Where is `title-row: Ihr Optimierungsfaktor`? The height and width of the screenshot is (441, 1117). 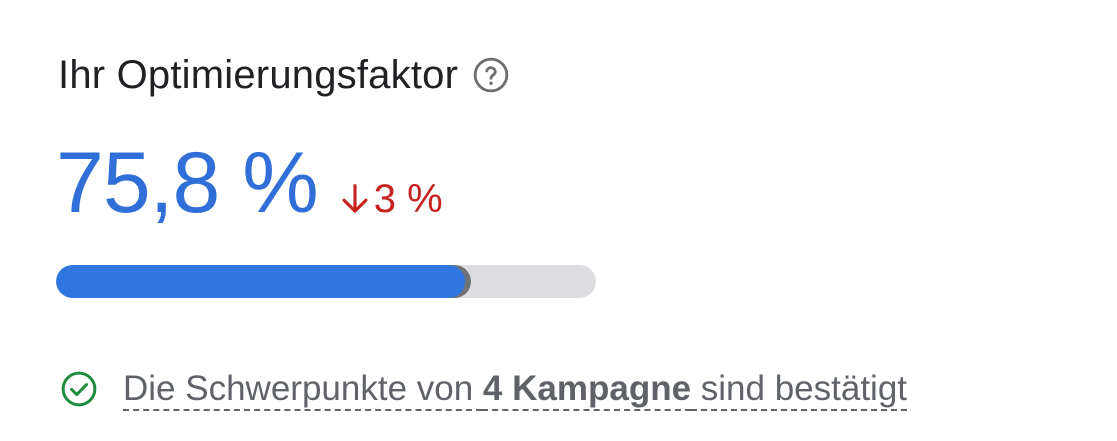 title-row: Ihr Optimierungsfaktor is located at coordinates (284, 75).